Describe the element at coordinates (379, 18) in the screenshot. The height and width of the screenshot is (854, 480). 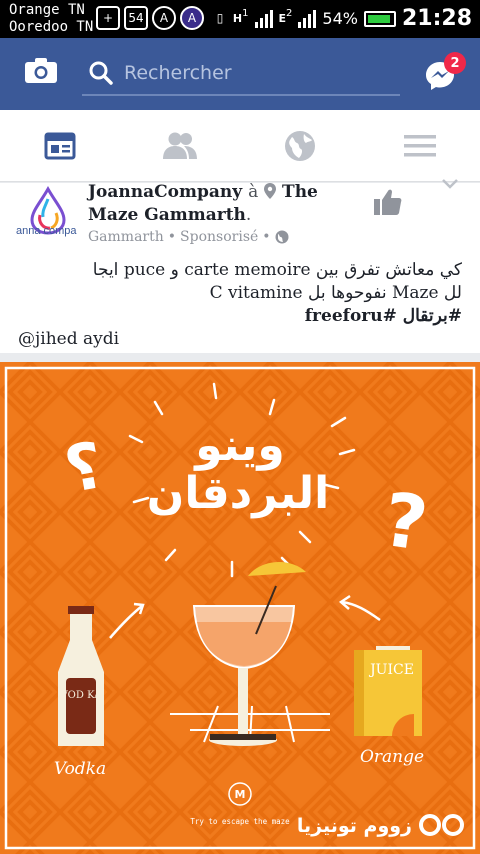
I see `battery-icon` at that location.